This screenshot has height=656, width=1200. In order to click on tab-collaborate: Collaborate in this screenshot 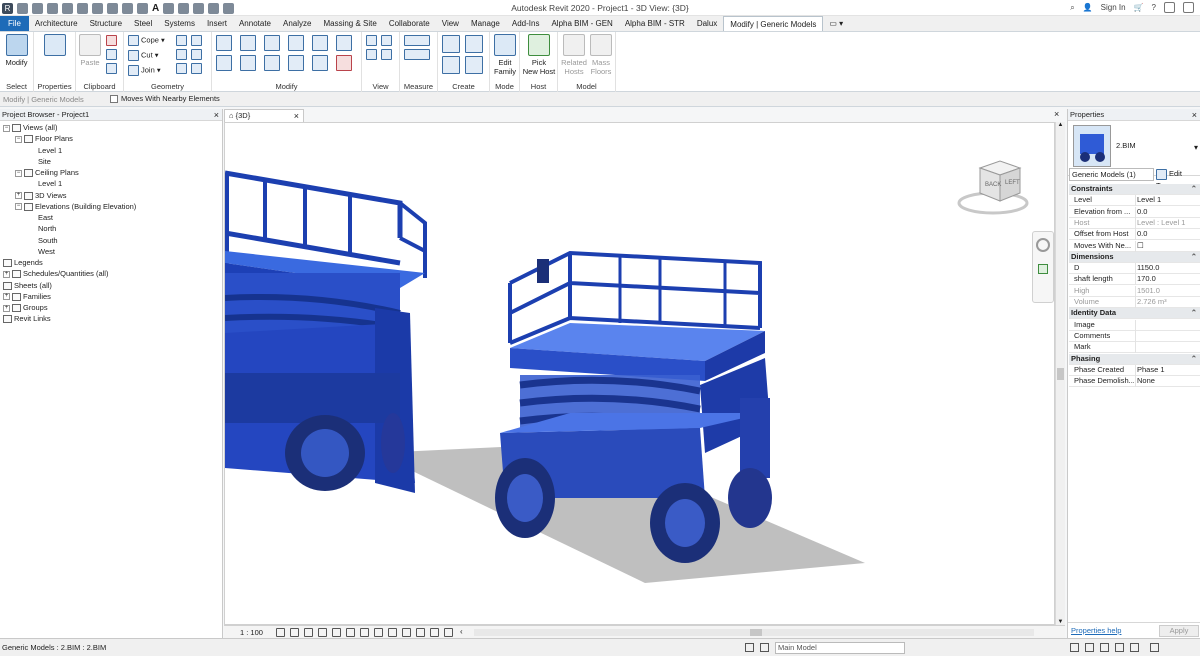, I will do `click(409, 23)`.